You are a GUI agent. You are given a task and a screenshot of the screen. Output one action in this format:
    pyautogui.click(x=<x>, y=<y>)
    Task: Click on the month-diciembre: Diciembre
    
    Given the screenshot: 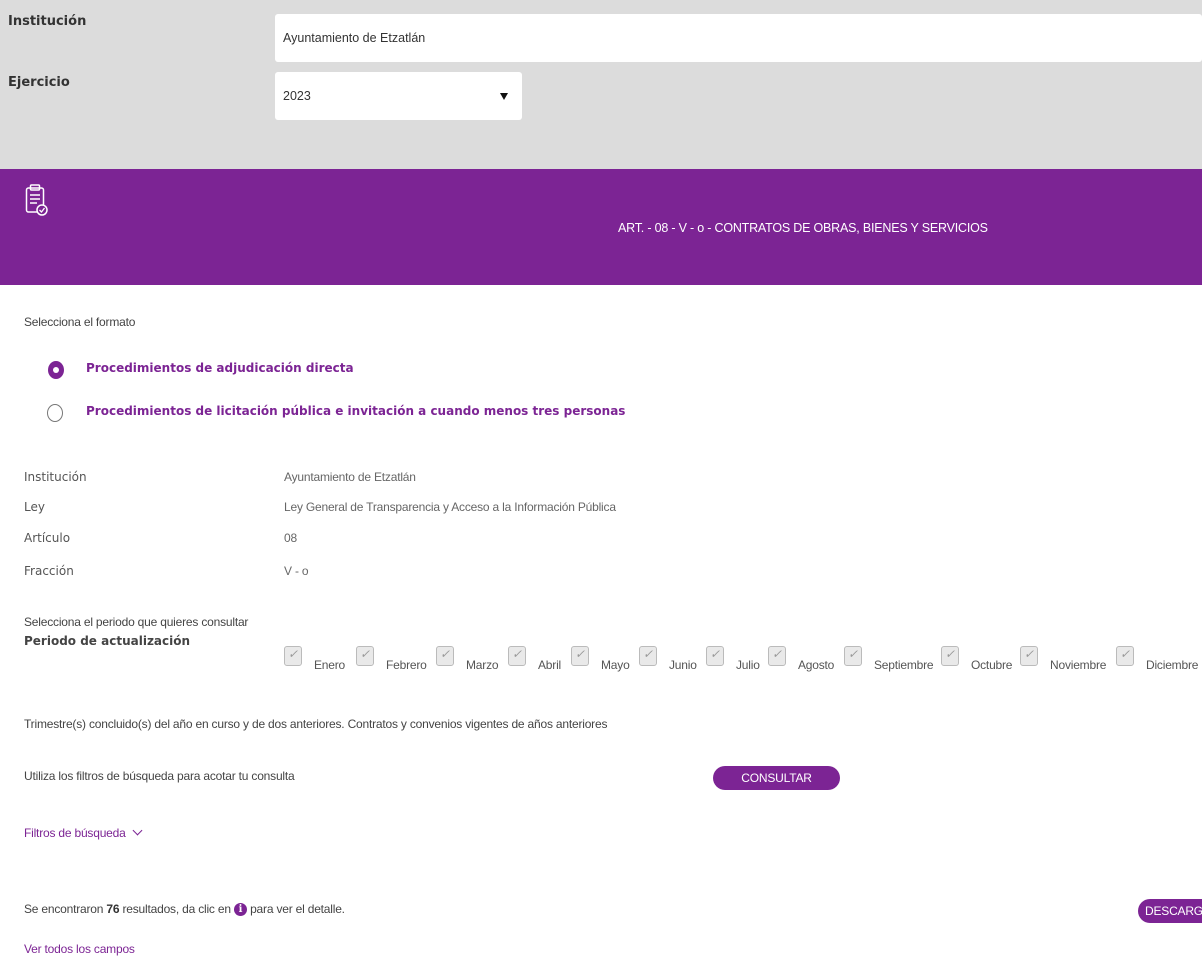 What is the action you would take?
    pyautogui.click(x=1157, y=660)
    